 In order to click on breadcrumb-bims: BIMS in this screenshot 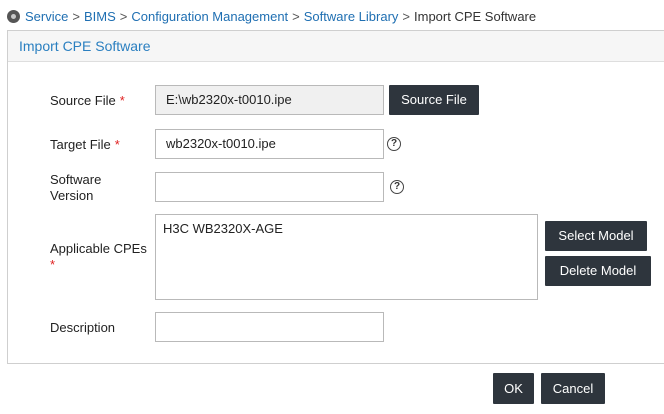, I will do `click(100, 16)`.